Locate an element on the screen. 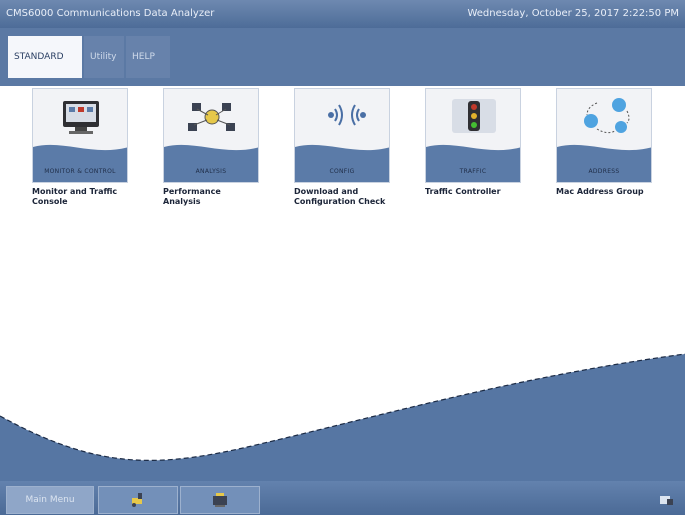 This screenshot has width=685, height=521. tile-traffic-controller: TRAFFIC Traffic Controller is located at coordinates (473, 142).